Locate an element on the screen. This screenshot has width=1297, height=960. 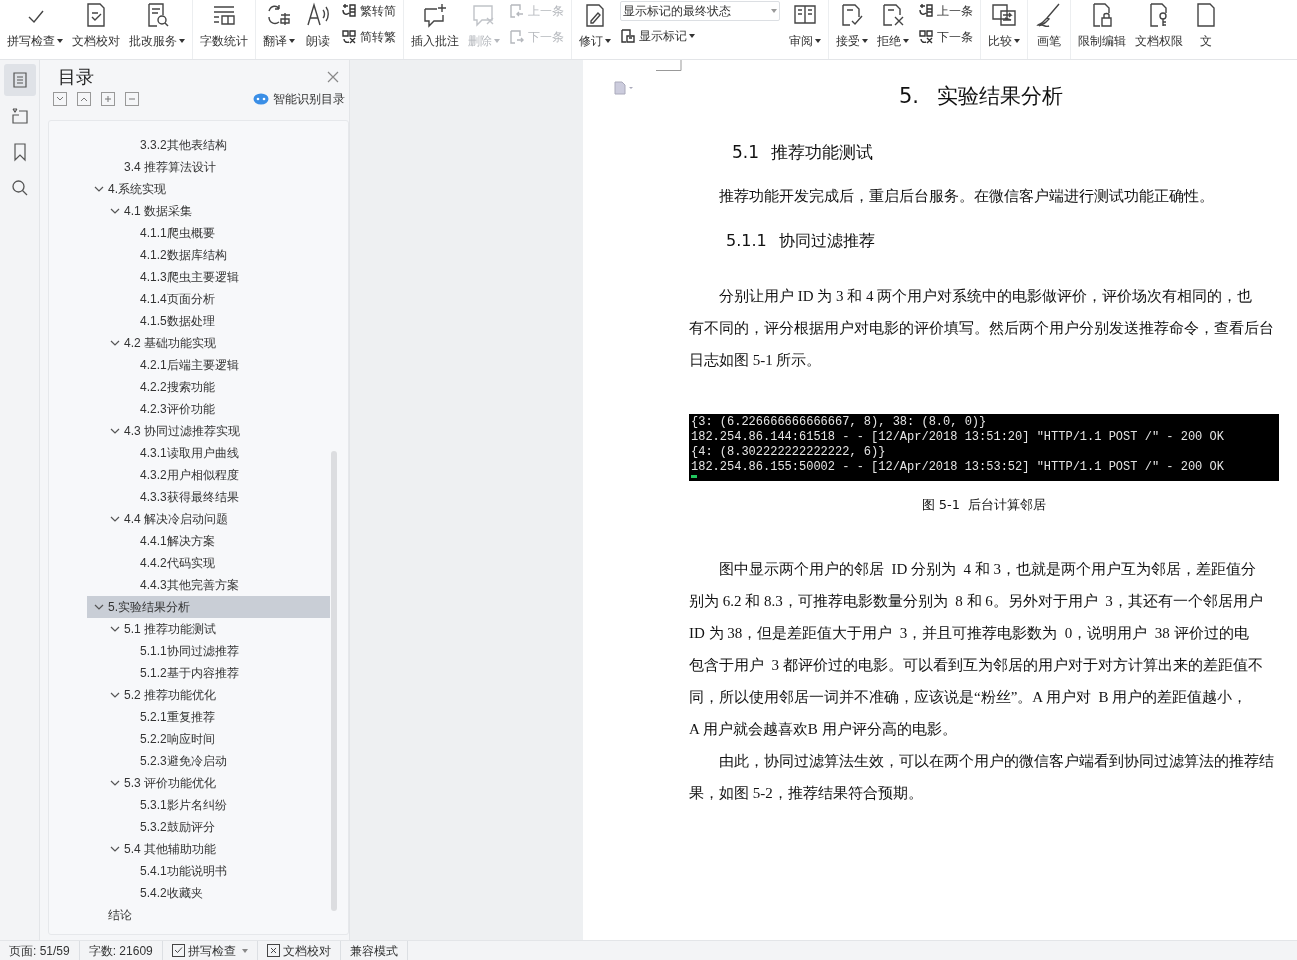
toc-item: 5.3.1影片名纠纷 is located at coordinates (208, 805).